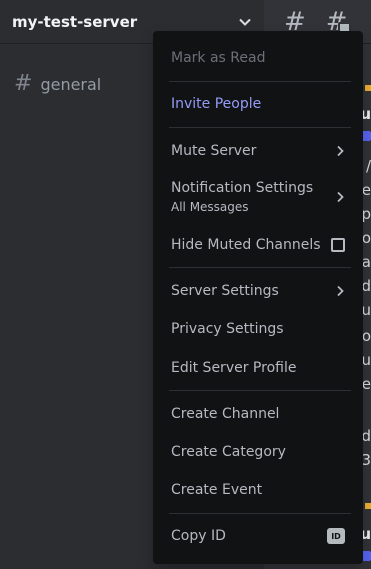  Describe the element at coordinates (198, 536) in the screenshot. I see `copy-id-label: Copy ID` at that location.